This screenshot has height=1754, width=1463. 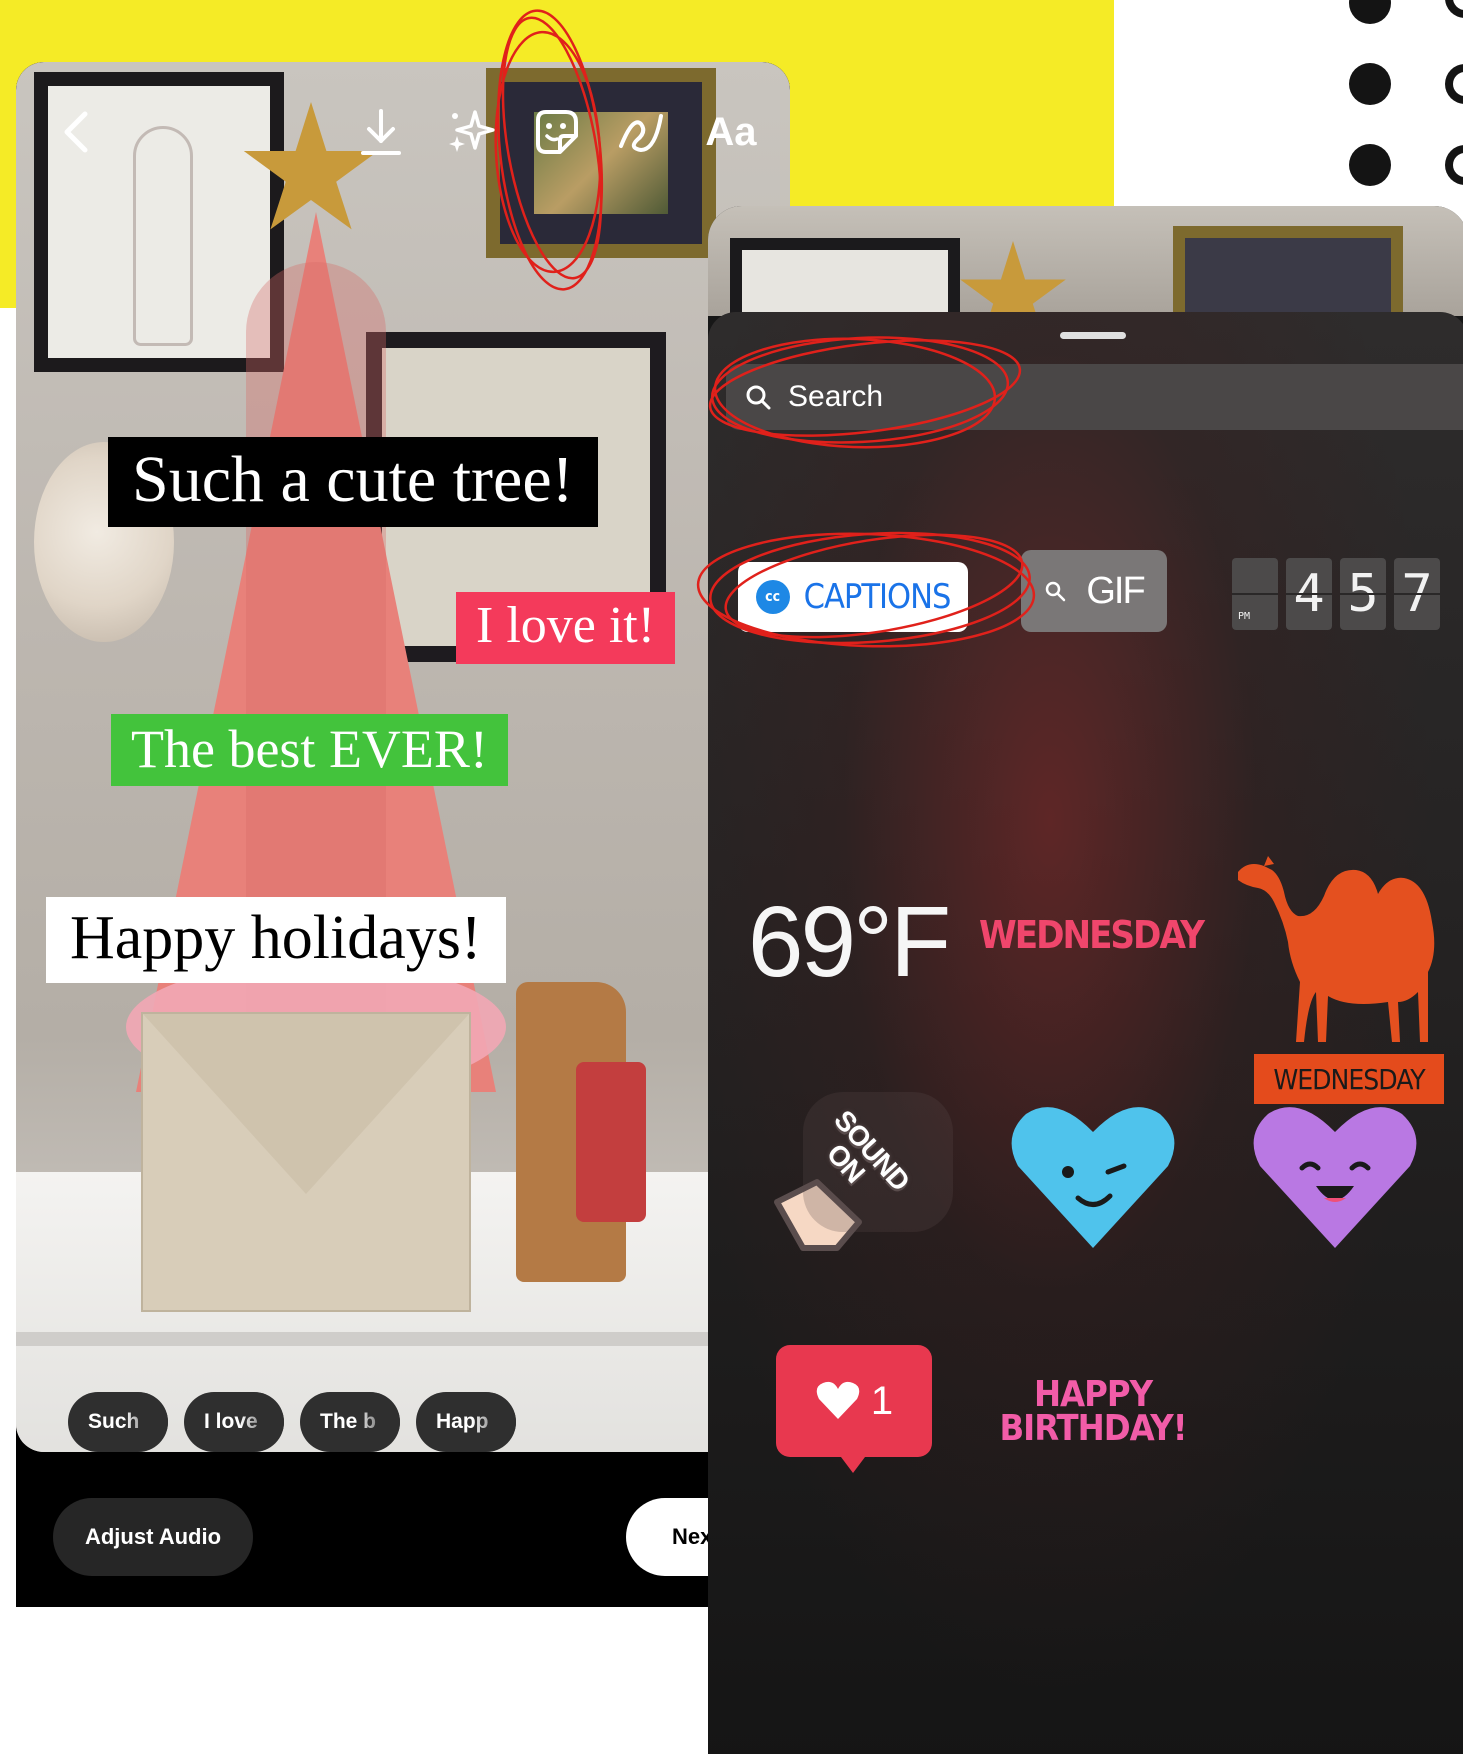 What do you see at coordinates (1255, 594) in the screenshot?
I see `clock-period: PM` at bounding box center [1255, 594].